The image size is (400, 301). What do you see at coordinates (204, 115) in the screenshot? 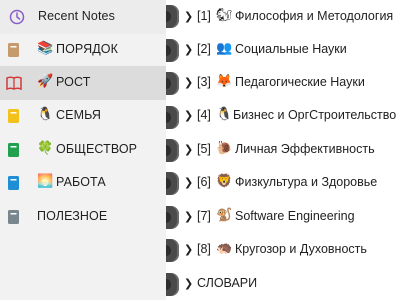
I see `section-number: [4]` at bounding box center [204, 115].